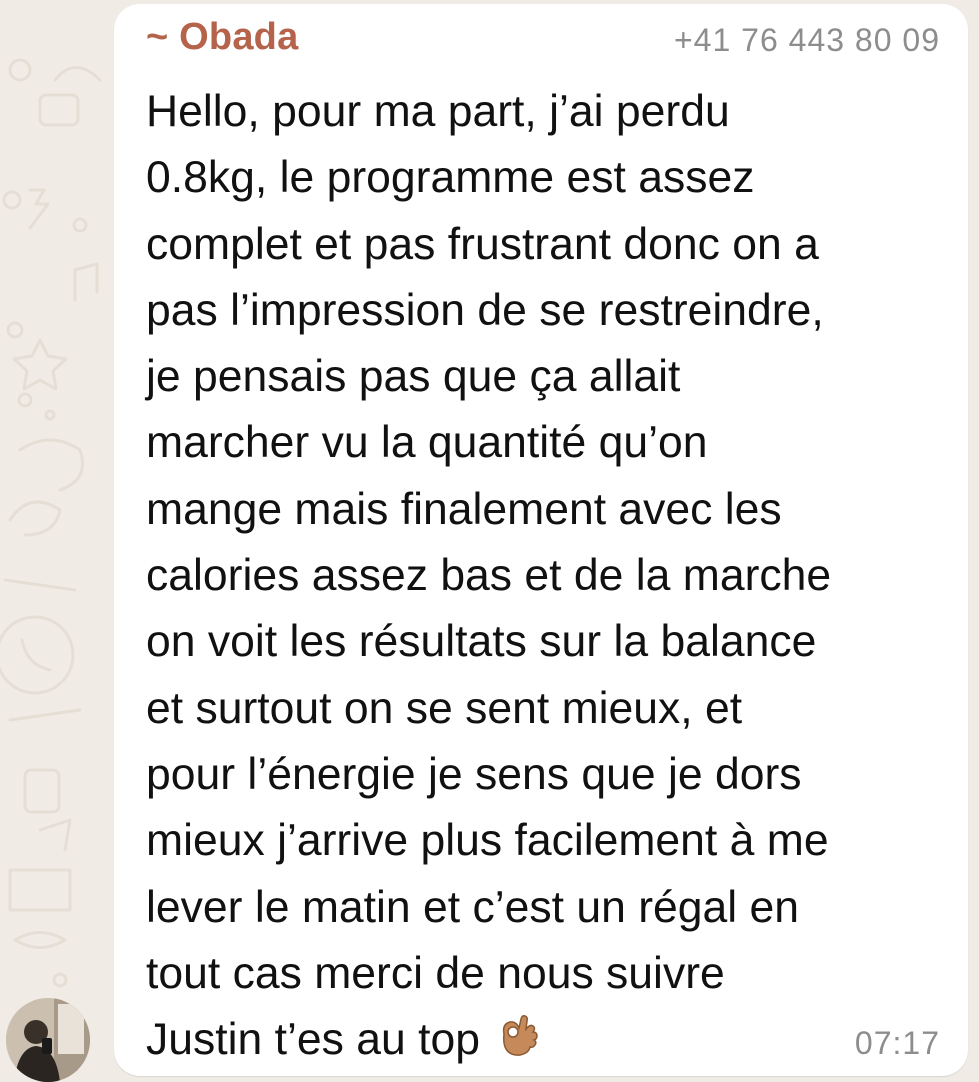  What do you see at coordinates (487, 841) in the screenshot?
I see `message-line: mieux j’arrive plus facilement à me` at bounding box center [487, 841].